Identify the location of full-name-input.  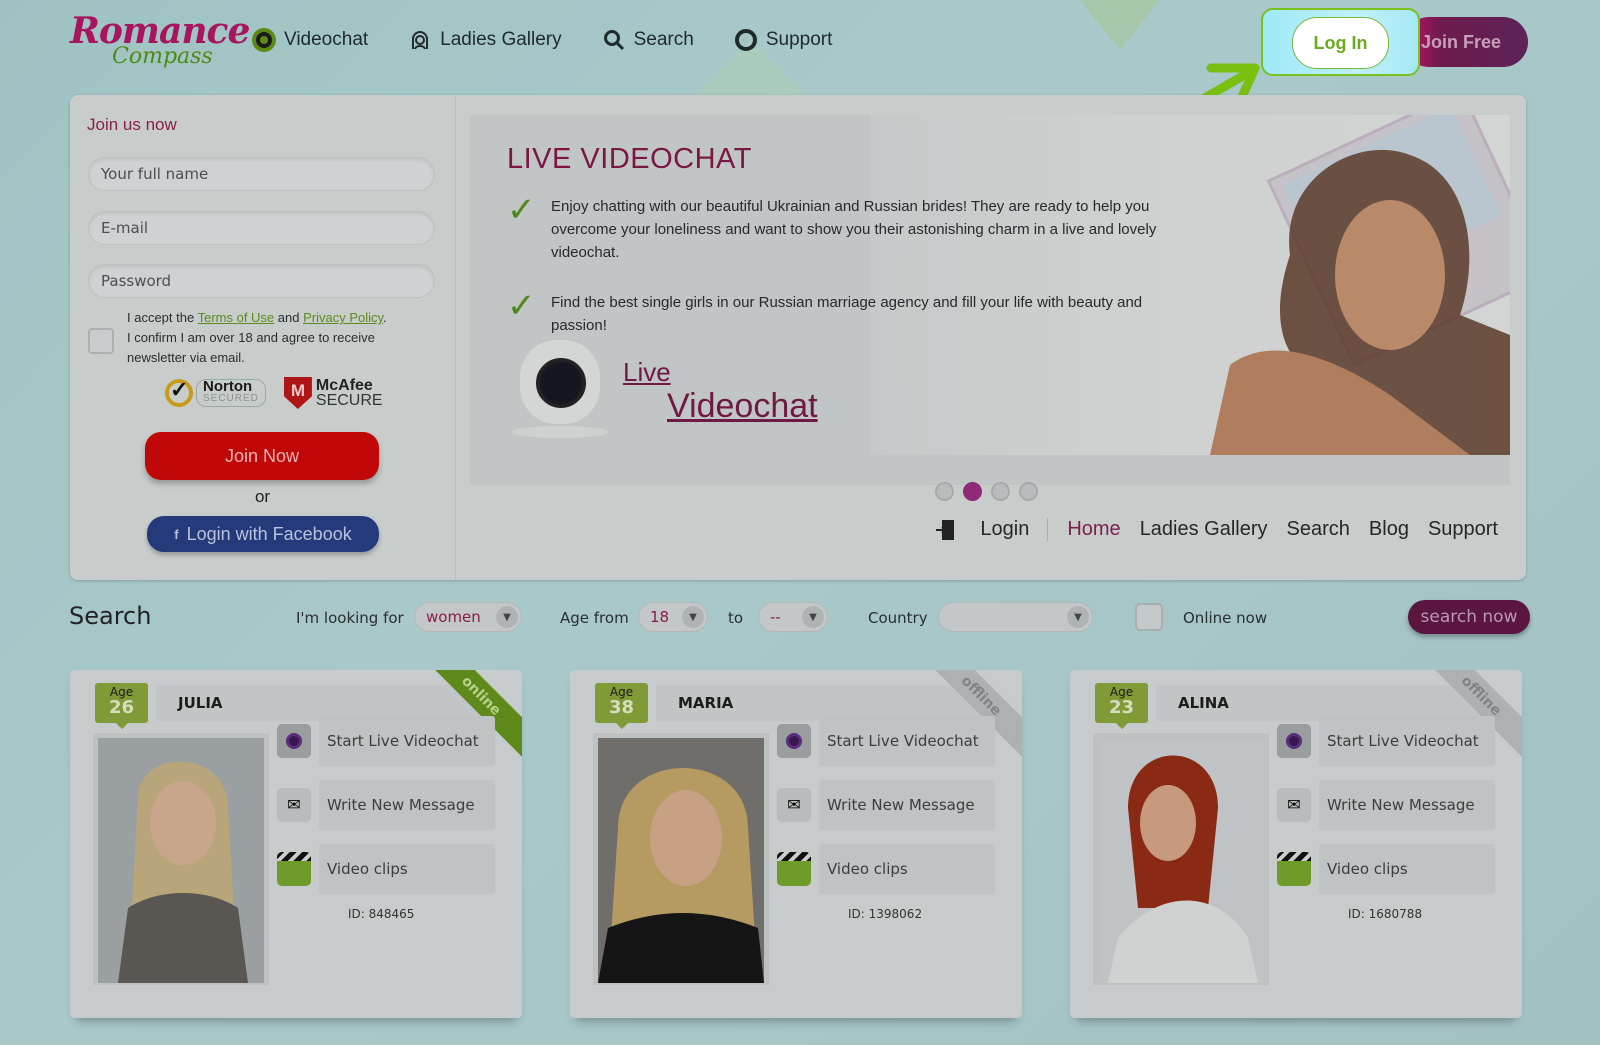
(261, 174).